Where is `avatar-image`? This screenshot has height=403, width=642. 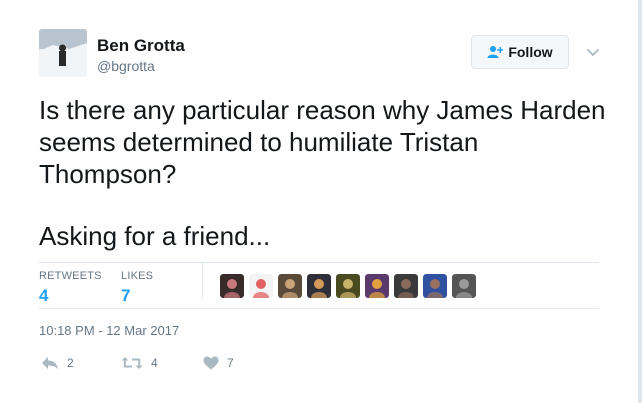
avatar-image is located at coordinates (63, 53).